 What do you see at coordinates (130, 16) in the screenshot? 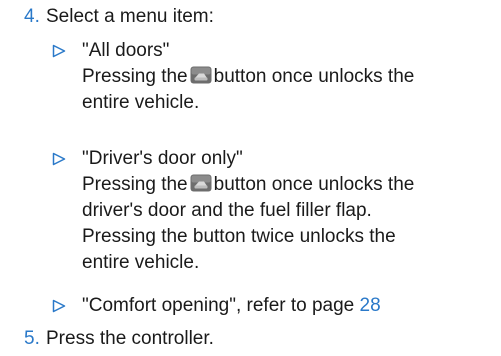
I see `step-text: Select a menu item:` at bounding box center [130, 16].